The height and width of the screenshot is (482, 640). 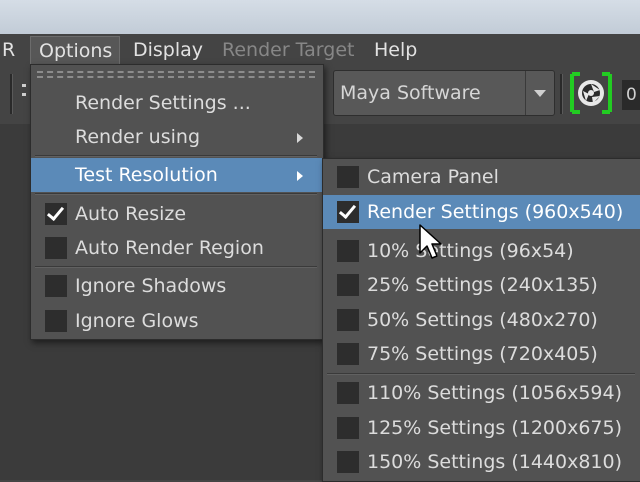 What do you see at coordinates (430, 241) in the screenshot?
I see `mouse-cursor-icon` at bounding box center [430, 241].